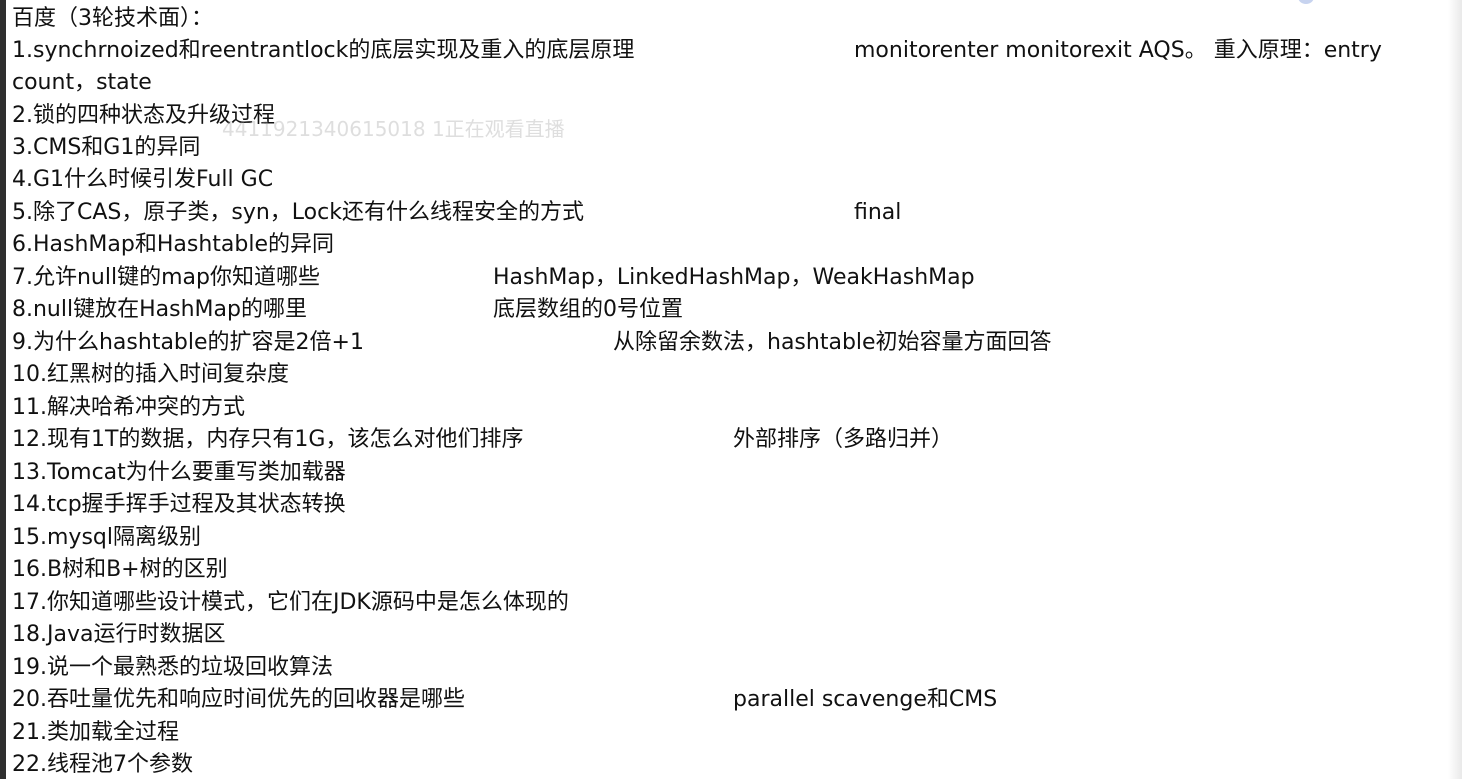 Image resolution: width=1462 pixels, height=781 pixels. Describe the element at coordinates (166, 277) in the screenshot. I see `question-7: 7.允许null键的map你知道哪些` at that location.